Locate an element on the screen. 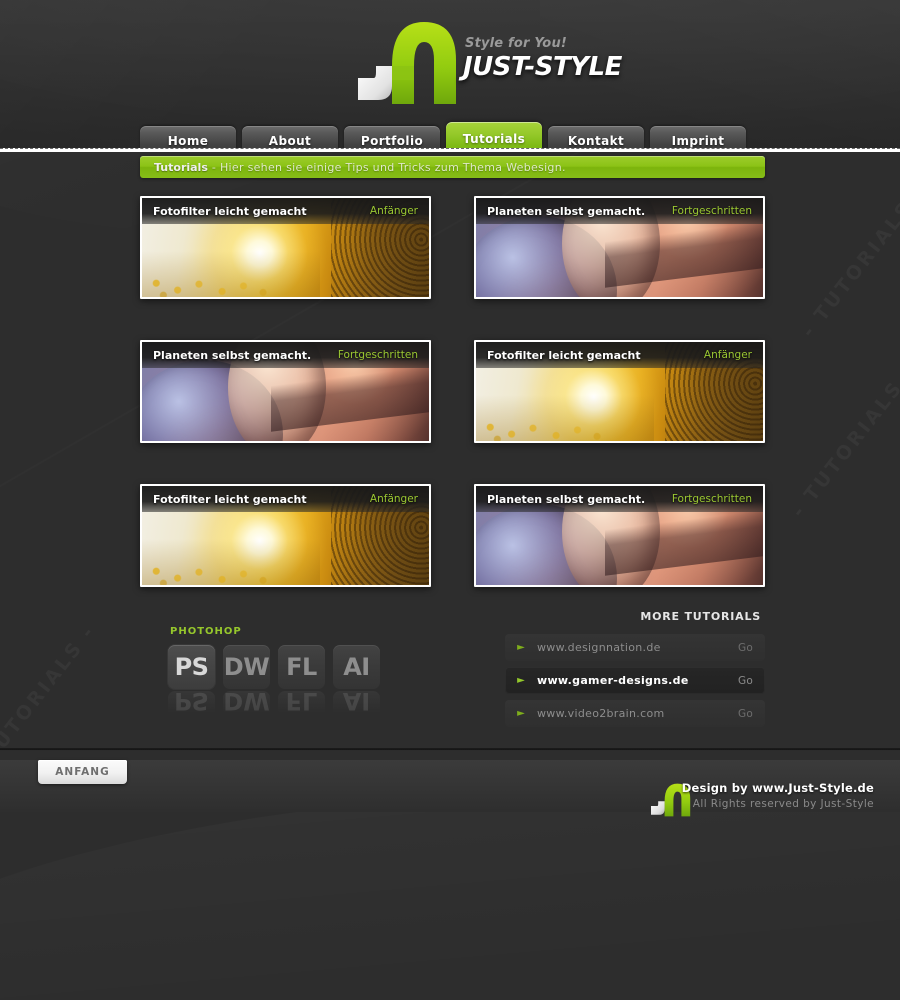 Image resolution: width=900 pixels, height=1000 pixels. software-badge-fl-label: FL is located at coordinates (301, 667).